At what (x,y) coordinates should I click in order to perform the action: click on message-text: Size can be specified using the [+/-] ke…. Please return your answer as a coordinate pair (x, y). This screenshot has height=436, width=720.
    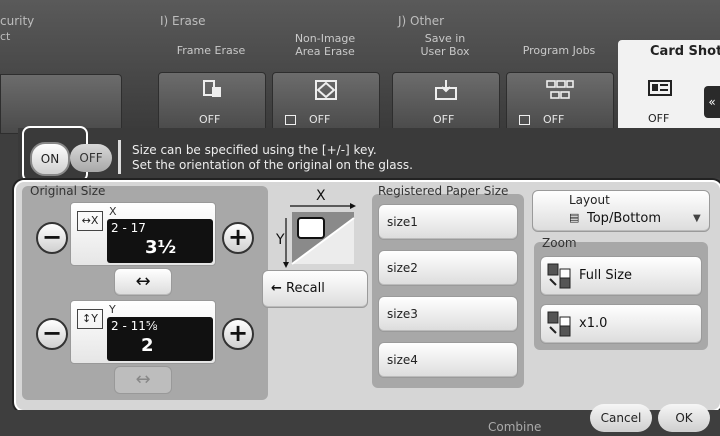
    Looking at the image, I should click on (272, 158).